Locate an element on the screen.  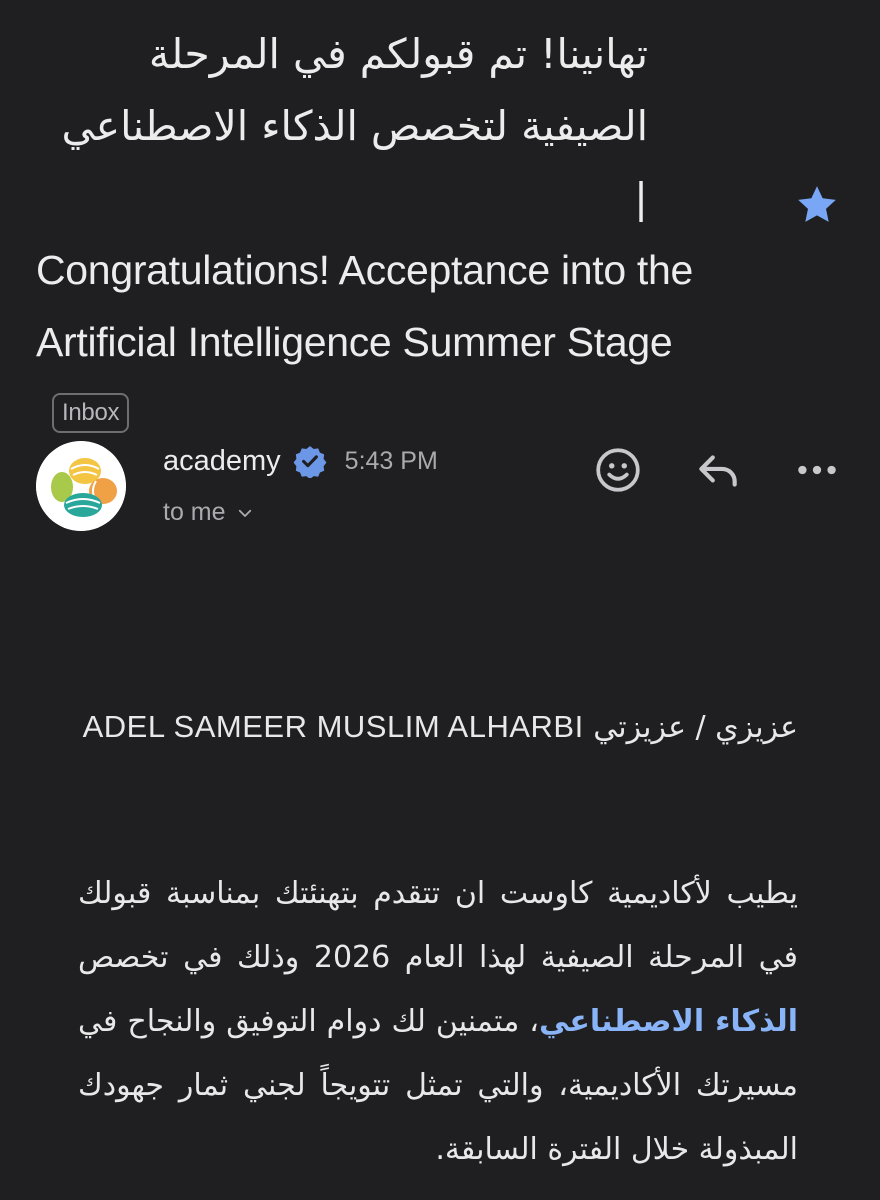
sent-time: 5:43 PM is located at coordinates (391, 460).